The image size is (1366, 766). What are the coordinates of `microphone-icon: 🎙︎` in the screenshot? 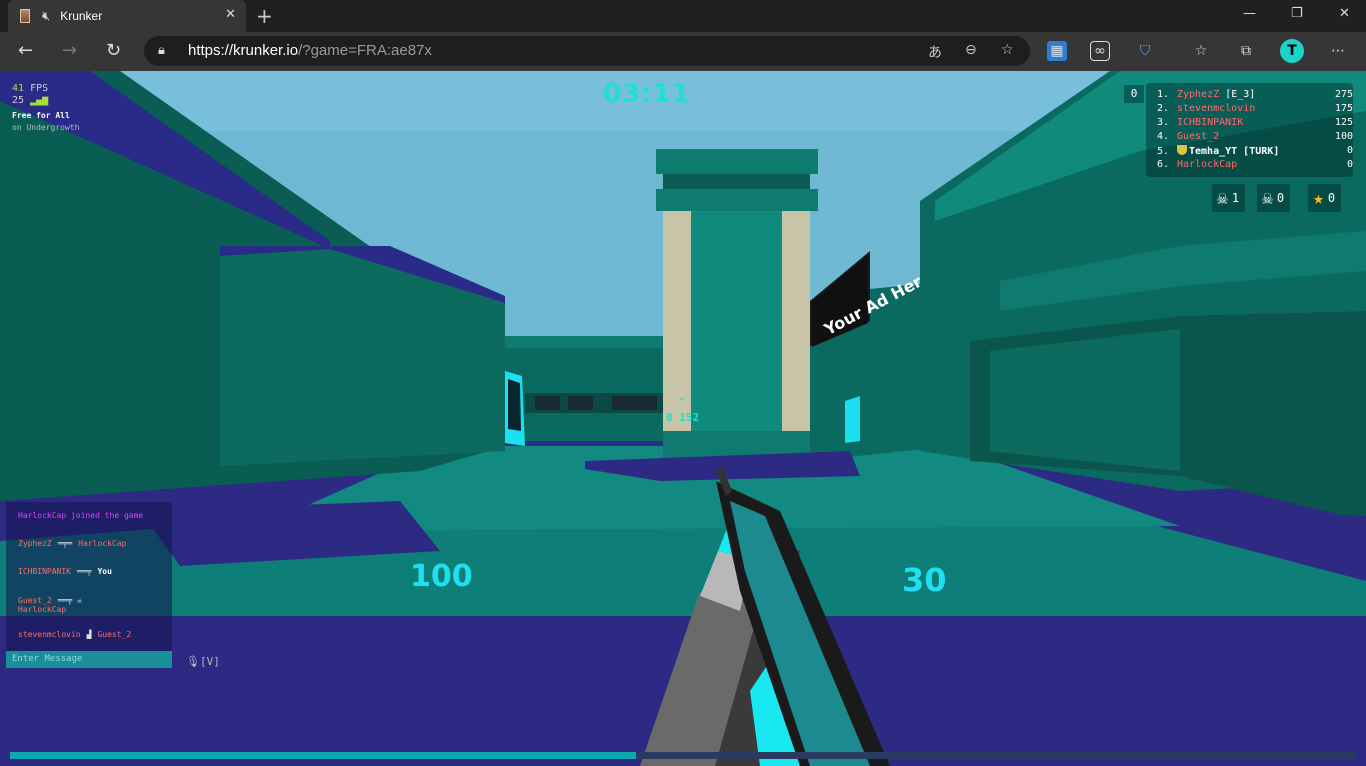 It's located at (193, 661).